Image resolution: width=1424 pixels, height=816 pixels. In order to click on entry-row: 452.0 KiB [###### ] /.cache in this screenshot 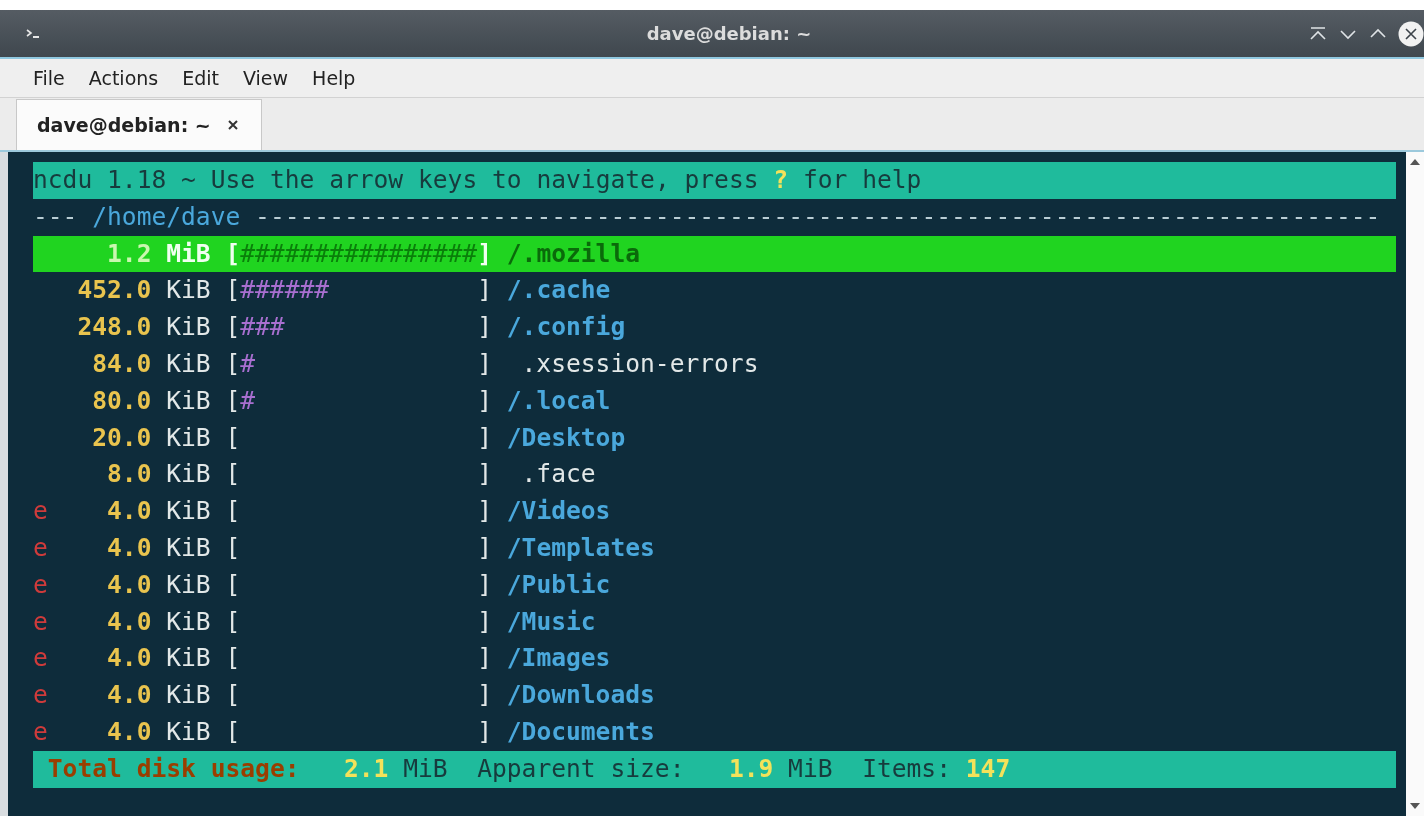, I will do `click(714, 291)`.